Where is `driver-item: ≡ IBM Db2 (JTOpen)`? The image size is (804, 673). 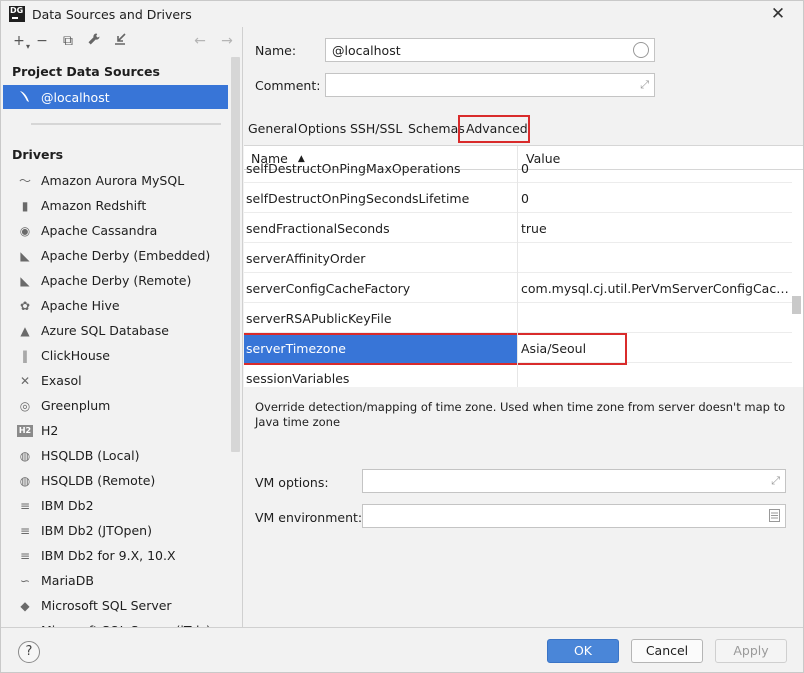 driver-item: ≡ IBM Db2 (JTOpen) is located at coordinates (115, 530).